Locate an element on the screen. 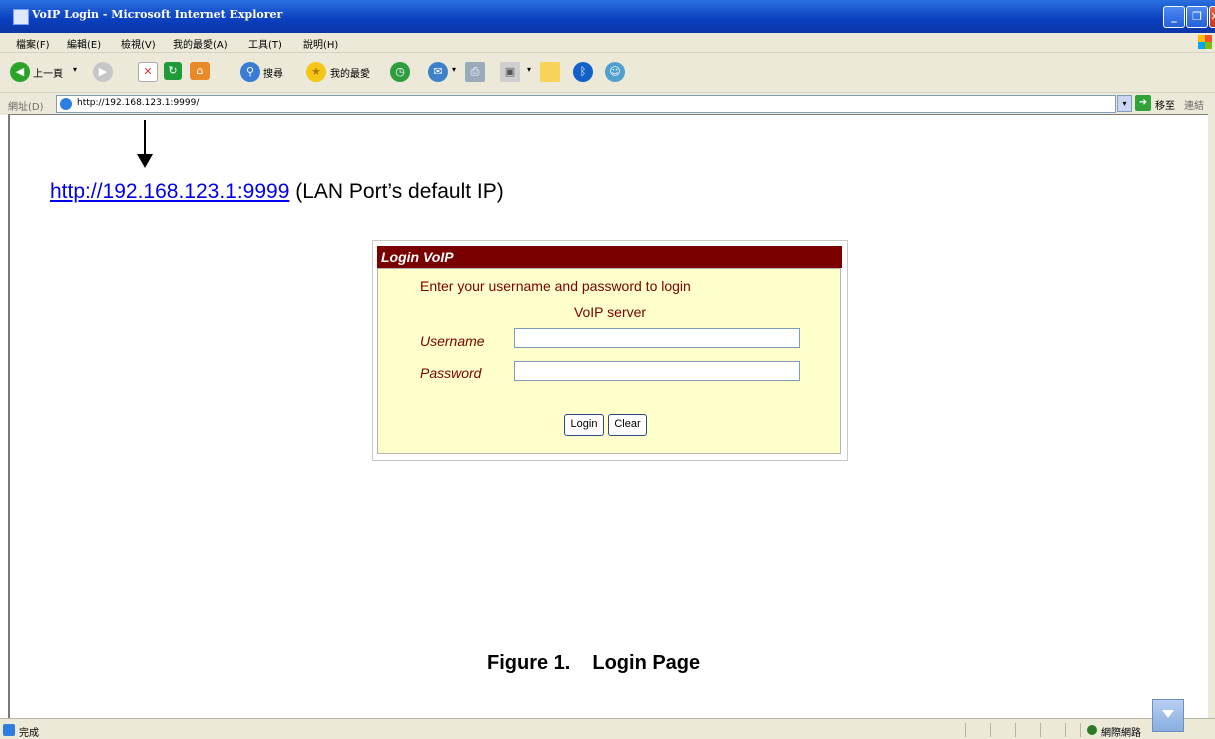 Image resolution: width=1215 pixels, height=739 pixels. address-dropdown-icon: ▾ is located at coordinates (1124, 103).